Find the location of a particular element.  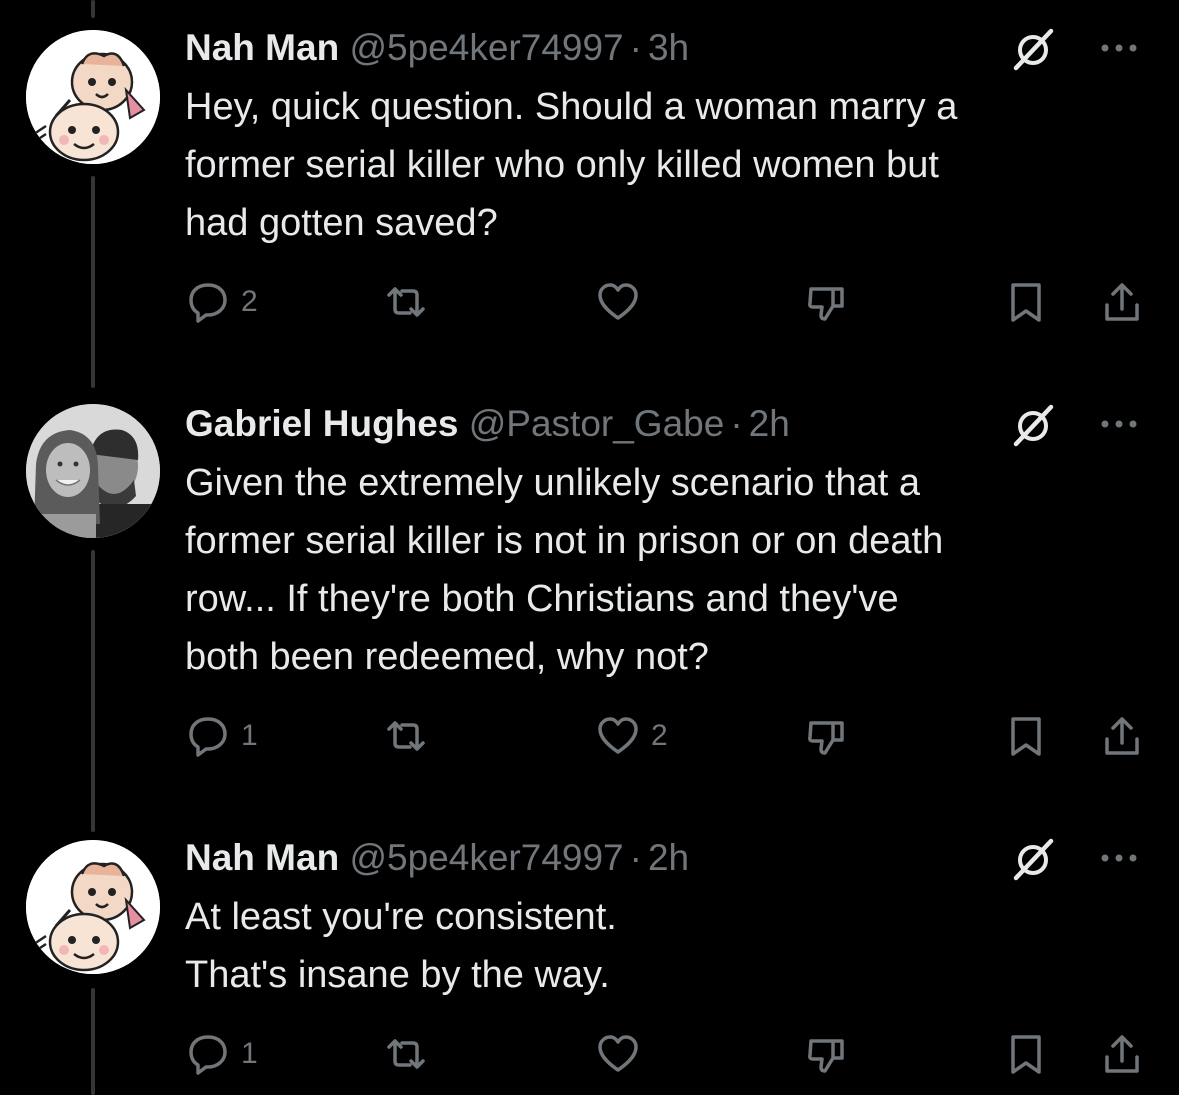

tweet-header: Nah Man @5pe4ker74997 · 2h is located at coordinates (667, 858).